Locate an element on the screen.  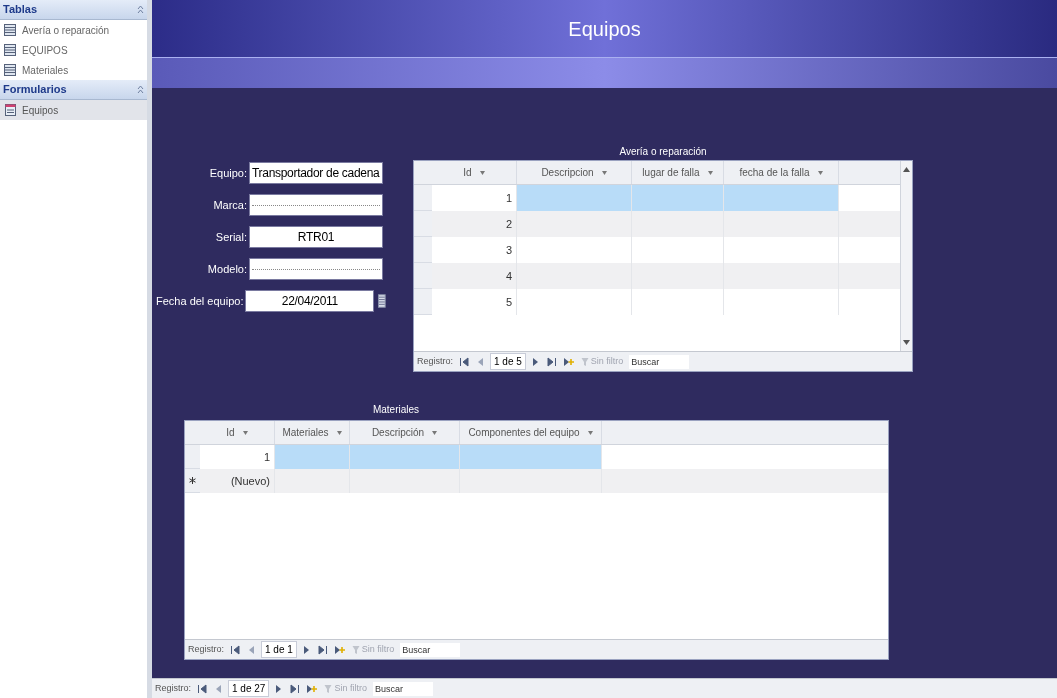
group-title: Tablas is located at coordinates (20, 10).